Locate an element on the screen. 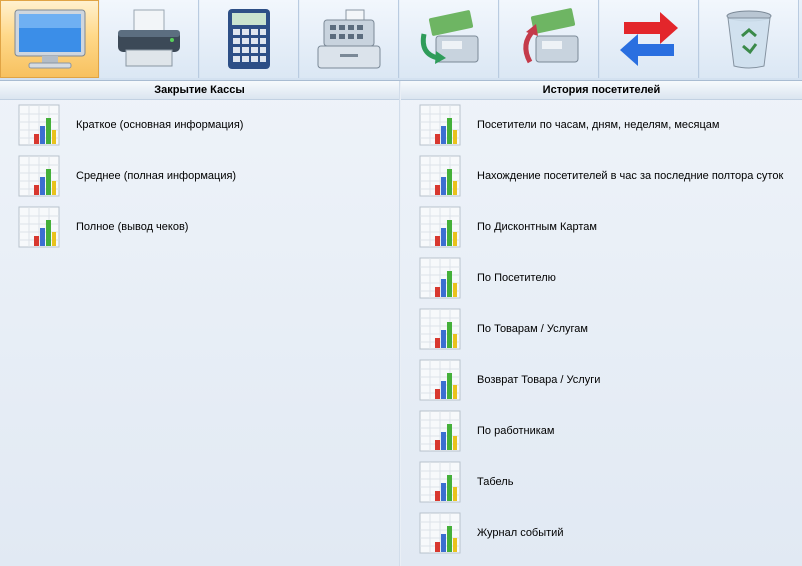 Image resolution: width=802 pixels, height=566 pixels. report-item-event-log: Журнал событий is located at coordinates (491, 533).